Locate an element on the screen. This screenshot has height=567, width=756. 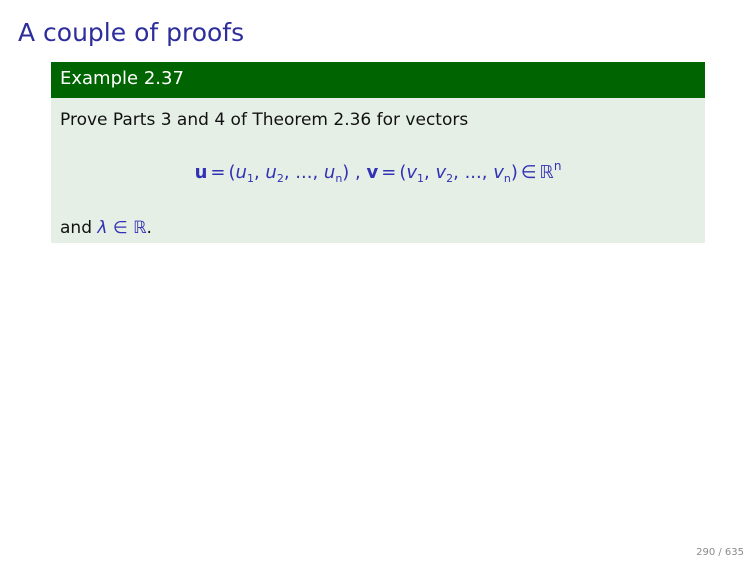
element-of-symbol: ∈ is located at coordinates (528, 172).